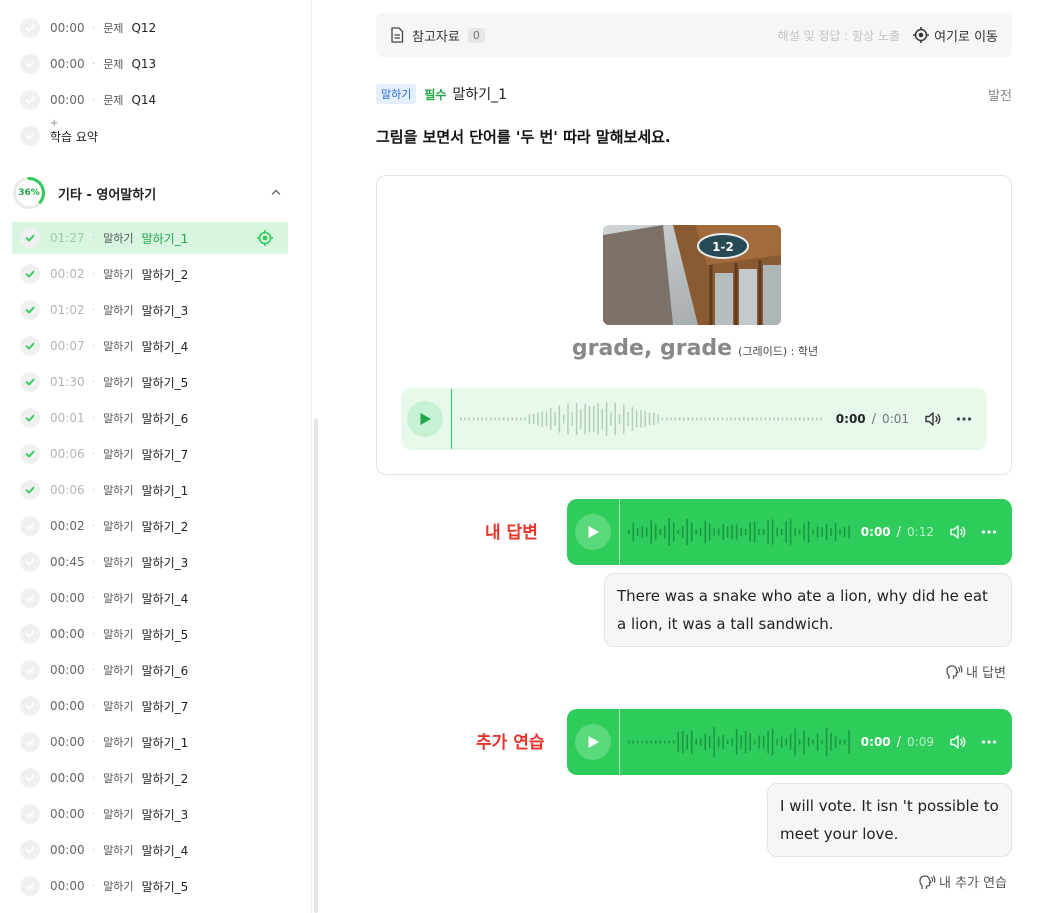  What do you see at coordinates (150, 382) in the screenshot?
I see `sidebar-item: 01:30 · 말하기 말하기_5` at bounding box center [150, 382].